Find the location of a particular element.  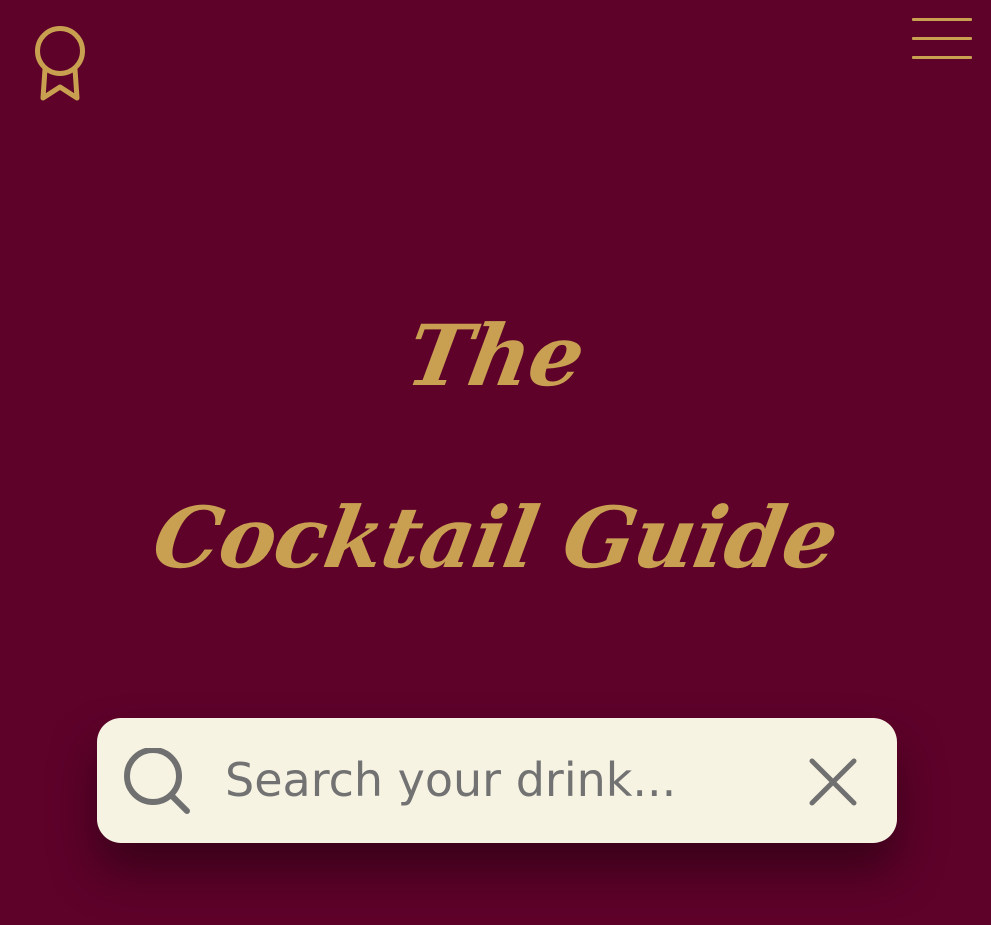

close-icon is located at coordinates (833, 782).